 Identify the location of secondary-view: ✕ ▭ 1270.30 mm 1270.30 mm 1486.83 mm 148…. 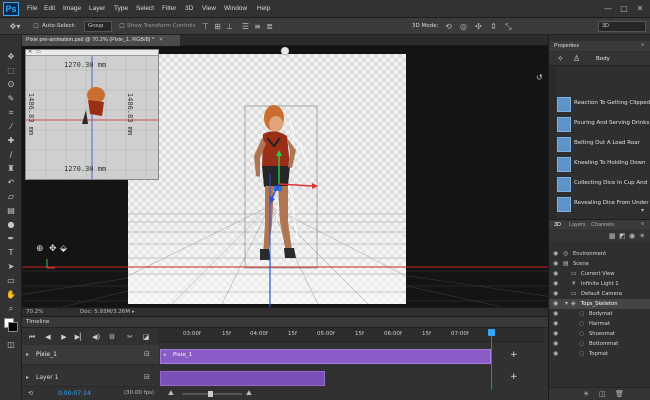
(92, 114).